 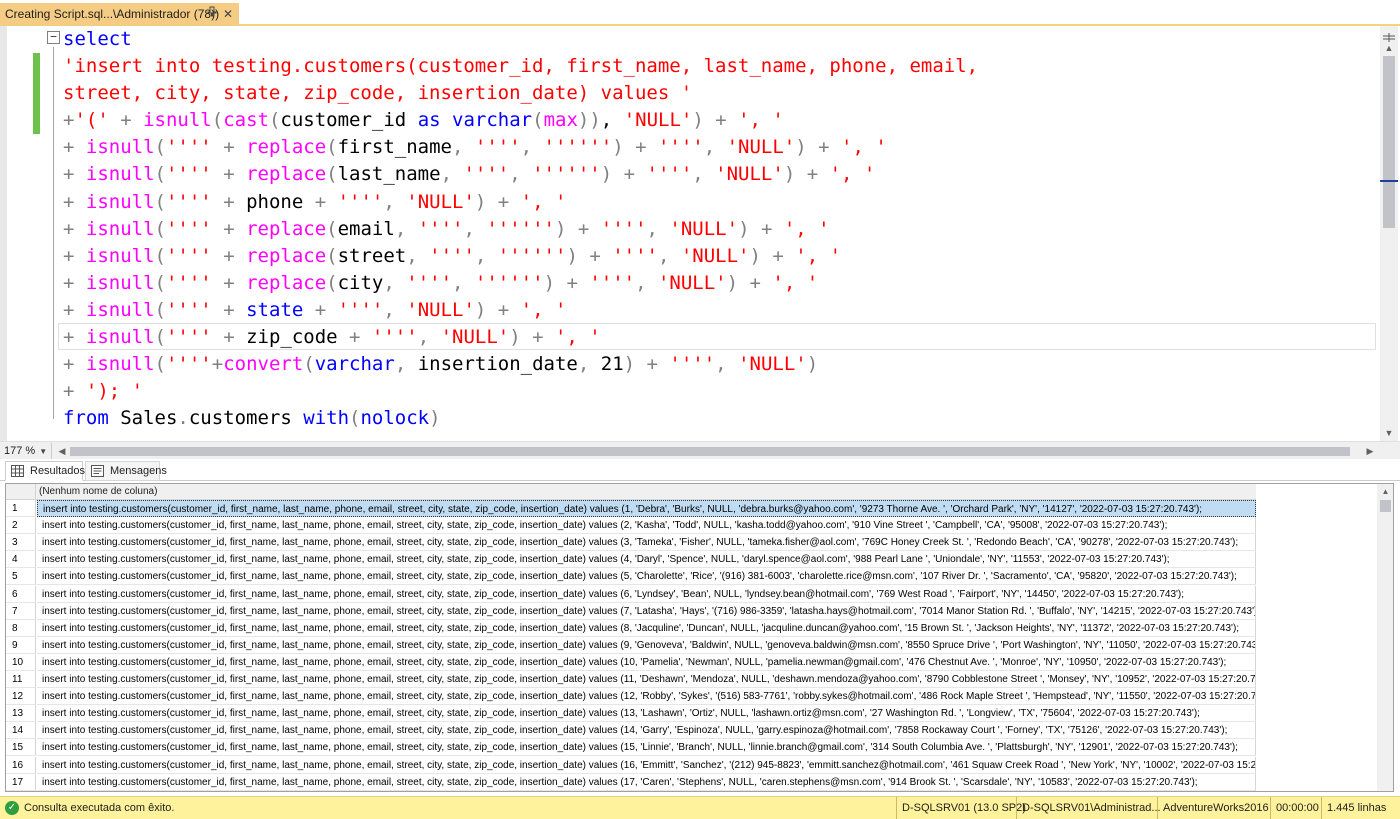 I want to click on tab-messages: Mensagens, so click(x=126, y=471).